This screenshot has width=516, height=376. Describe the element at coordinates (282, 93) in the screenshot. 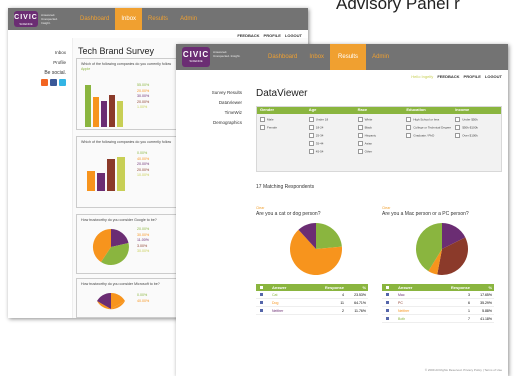

I see `page-title: DataViewer` at that location.